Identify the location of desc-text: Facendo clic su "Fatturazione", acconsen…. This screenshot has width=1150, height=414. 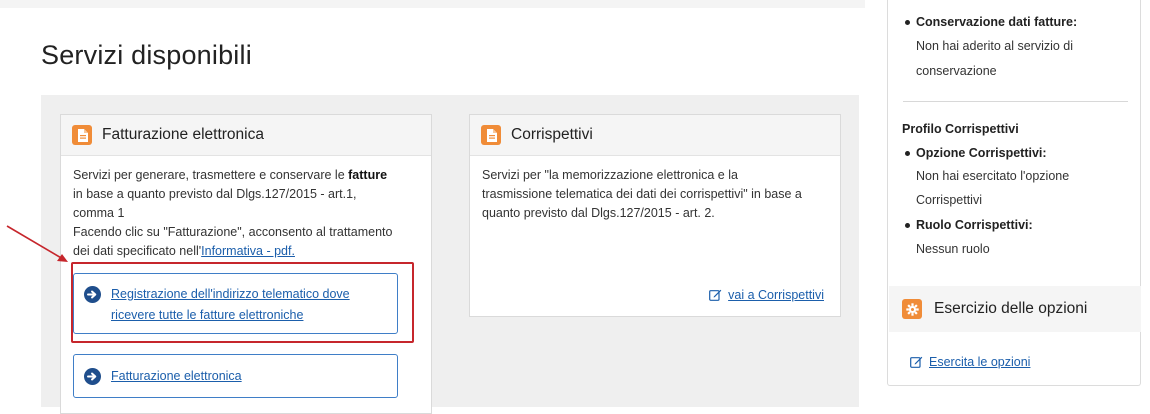
(233, 232).